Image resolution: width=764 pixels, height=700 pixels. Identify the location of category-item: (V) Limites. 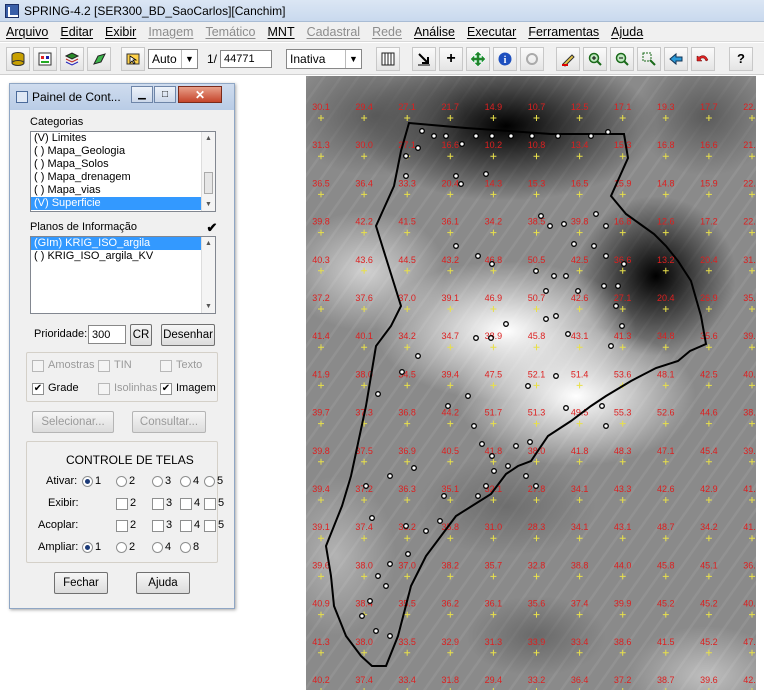
(116, 138).